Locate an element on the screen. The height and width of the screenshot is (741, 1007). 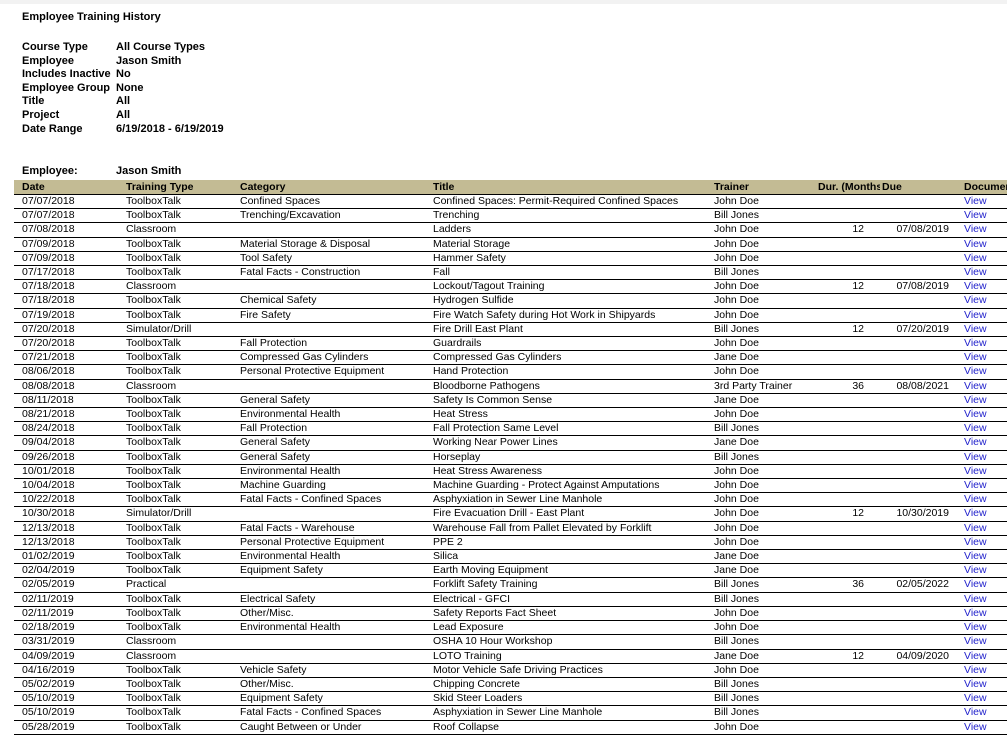
column-header-category: Category is located at coordinates (332, 187).